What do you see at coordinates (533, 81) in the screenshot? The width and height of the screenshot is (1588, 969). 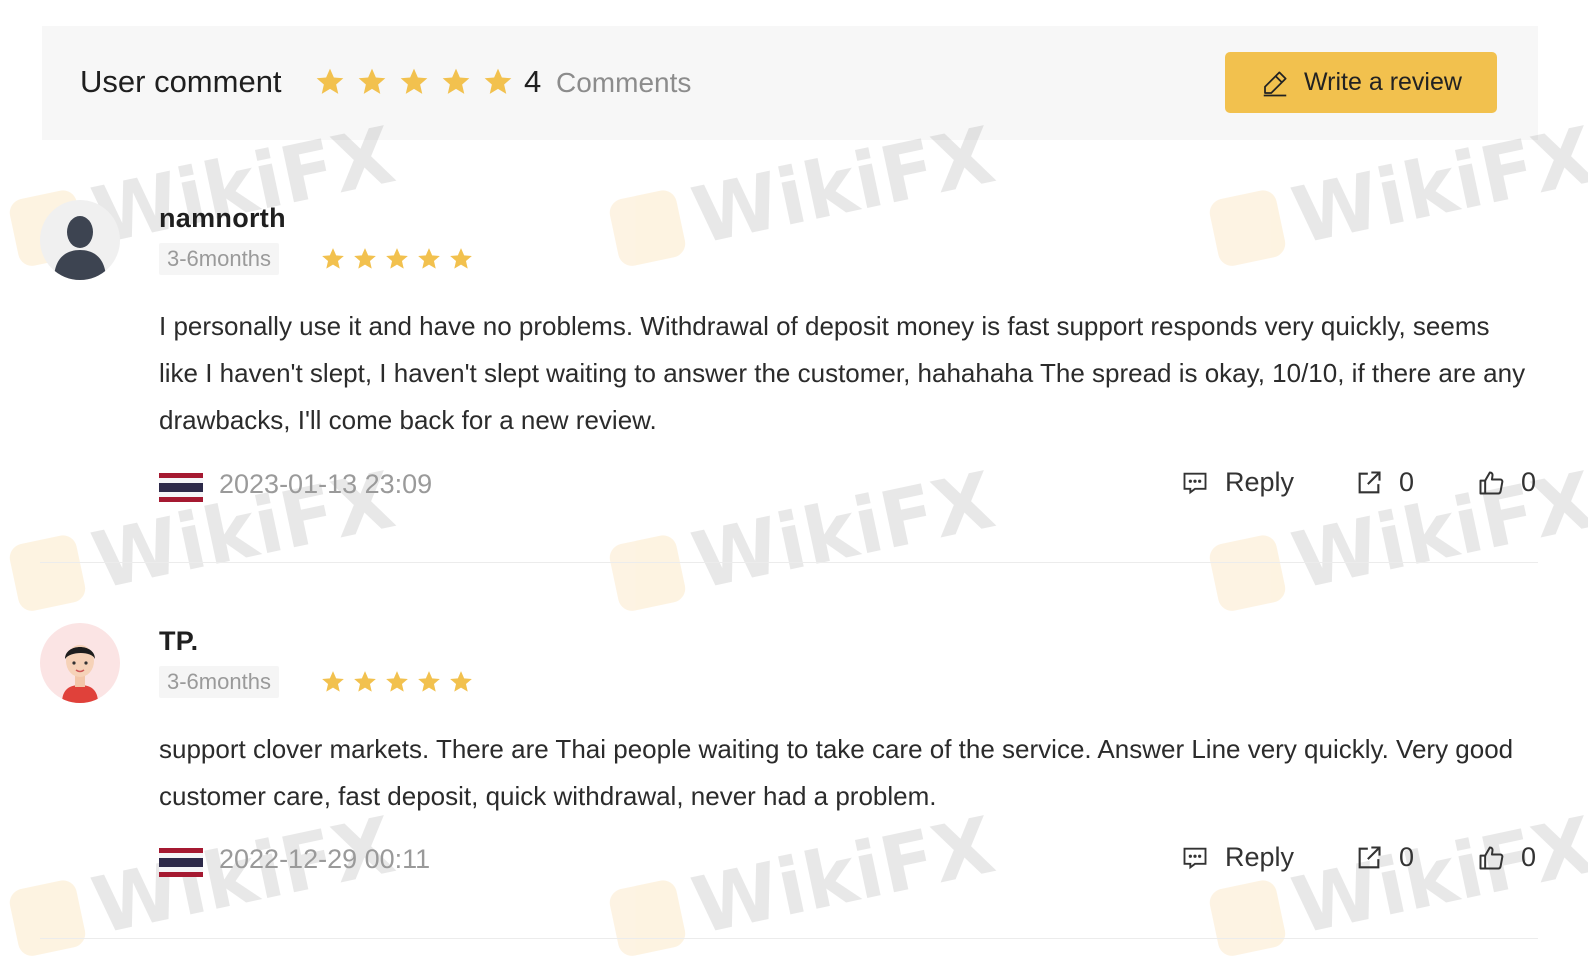 I see `comment-count: 4` at bounding box center [533, 81].